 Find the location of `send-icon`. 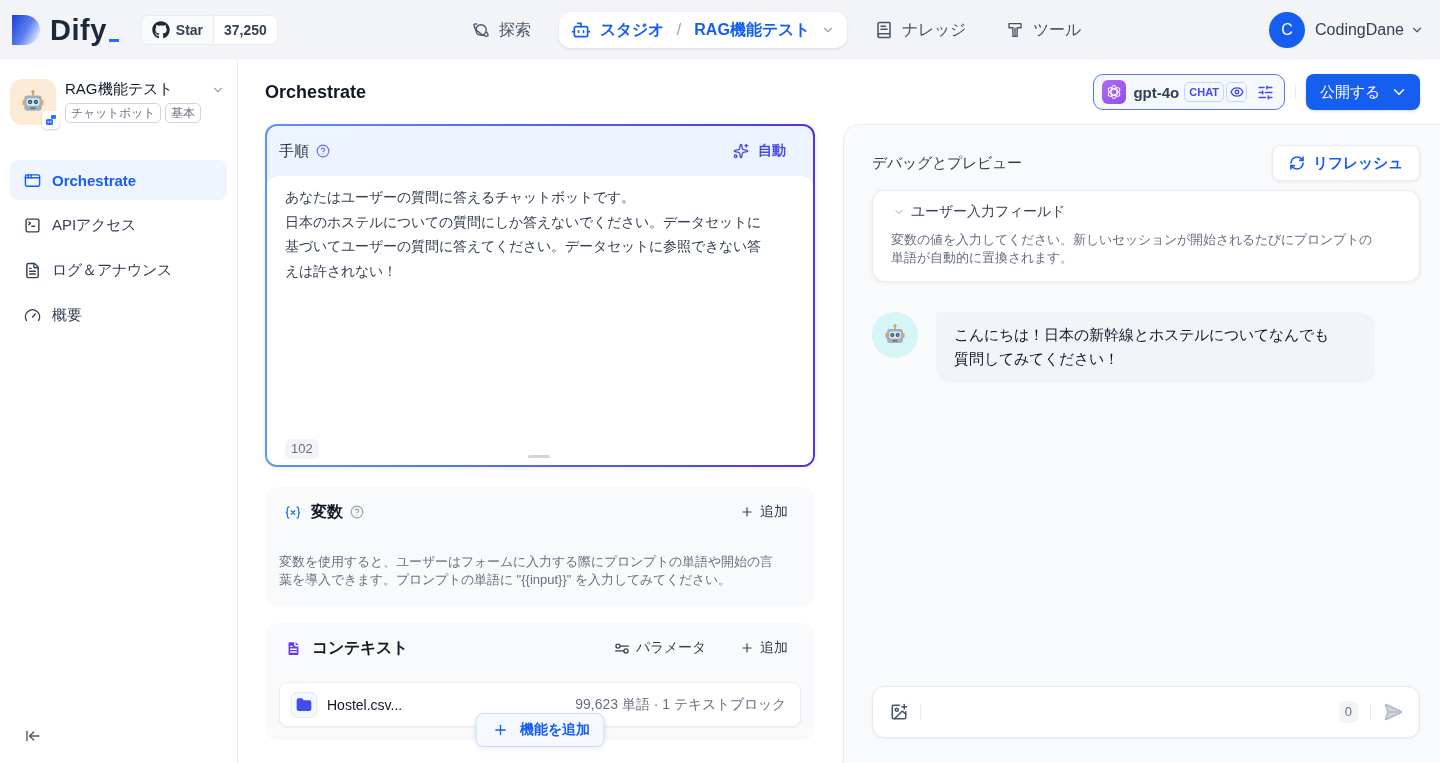

send-icon is located at coordinates (1393, 712).